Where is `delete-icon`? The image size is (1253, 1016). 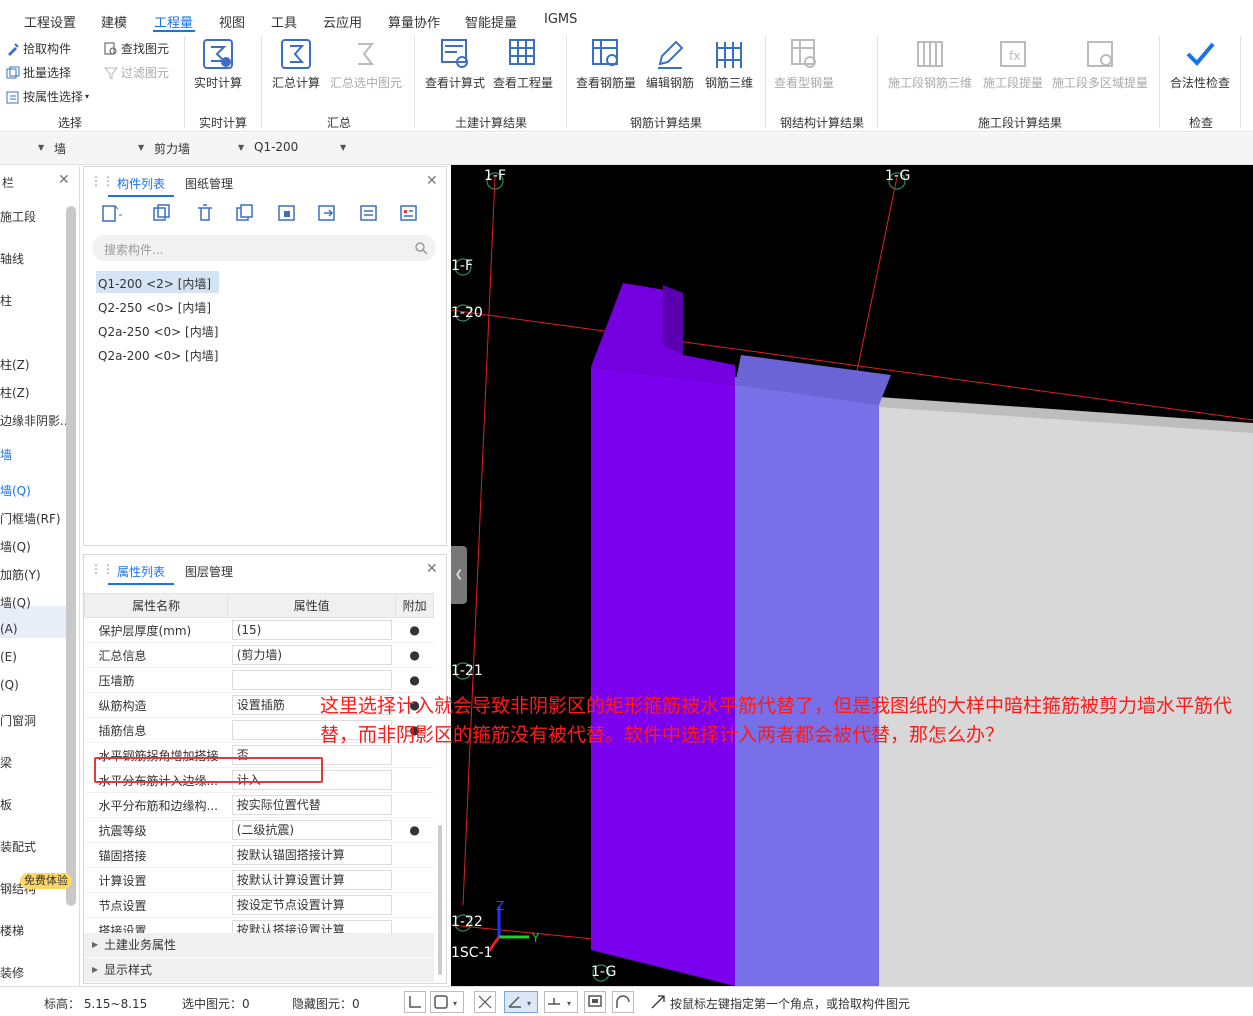
delete-icon is located at coordinates (205, 213).